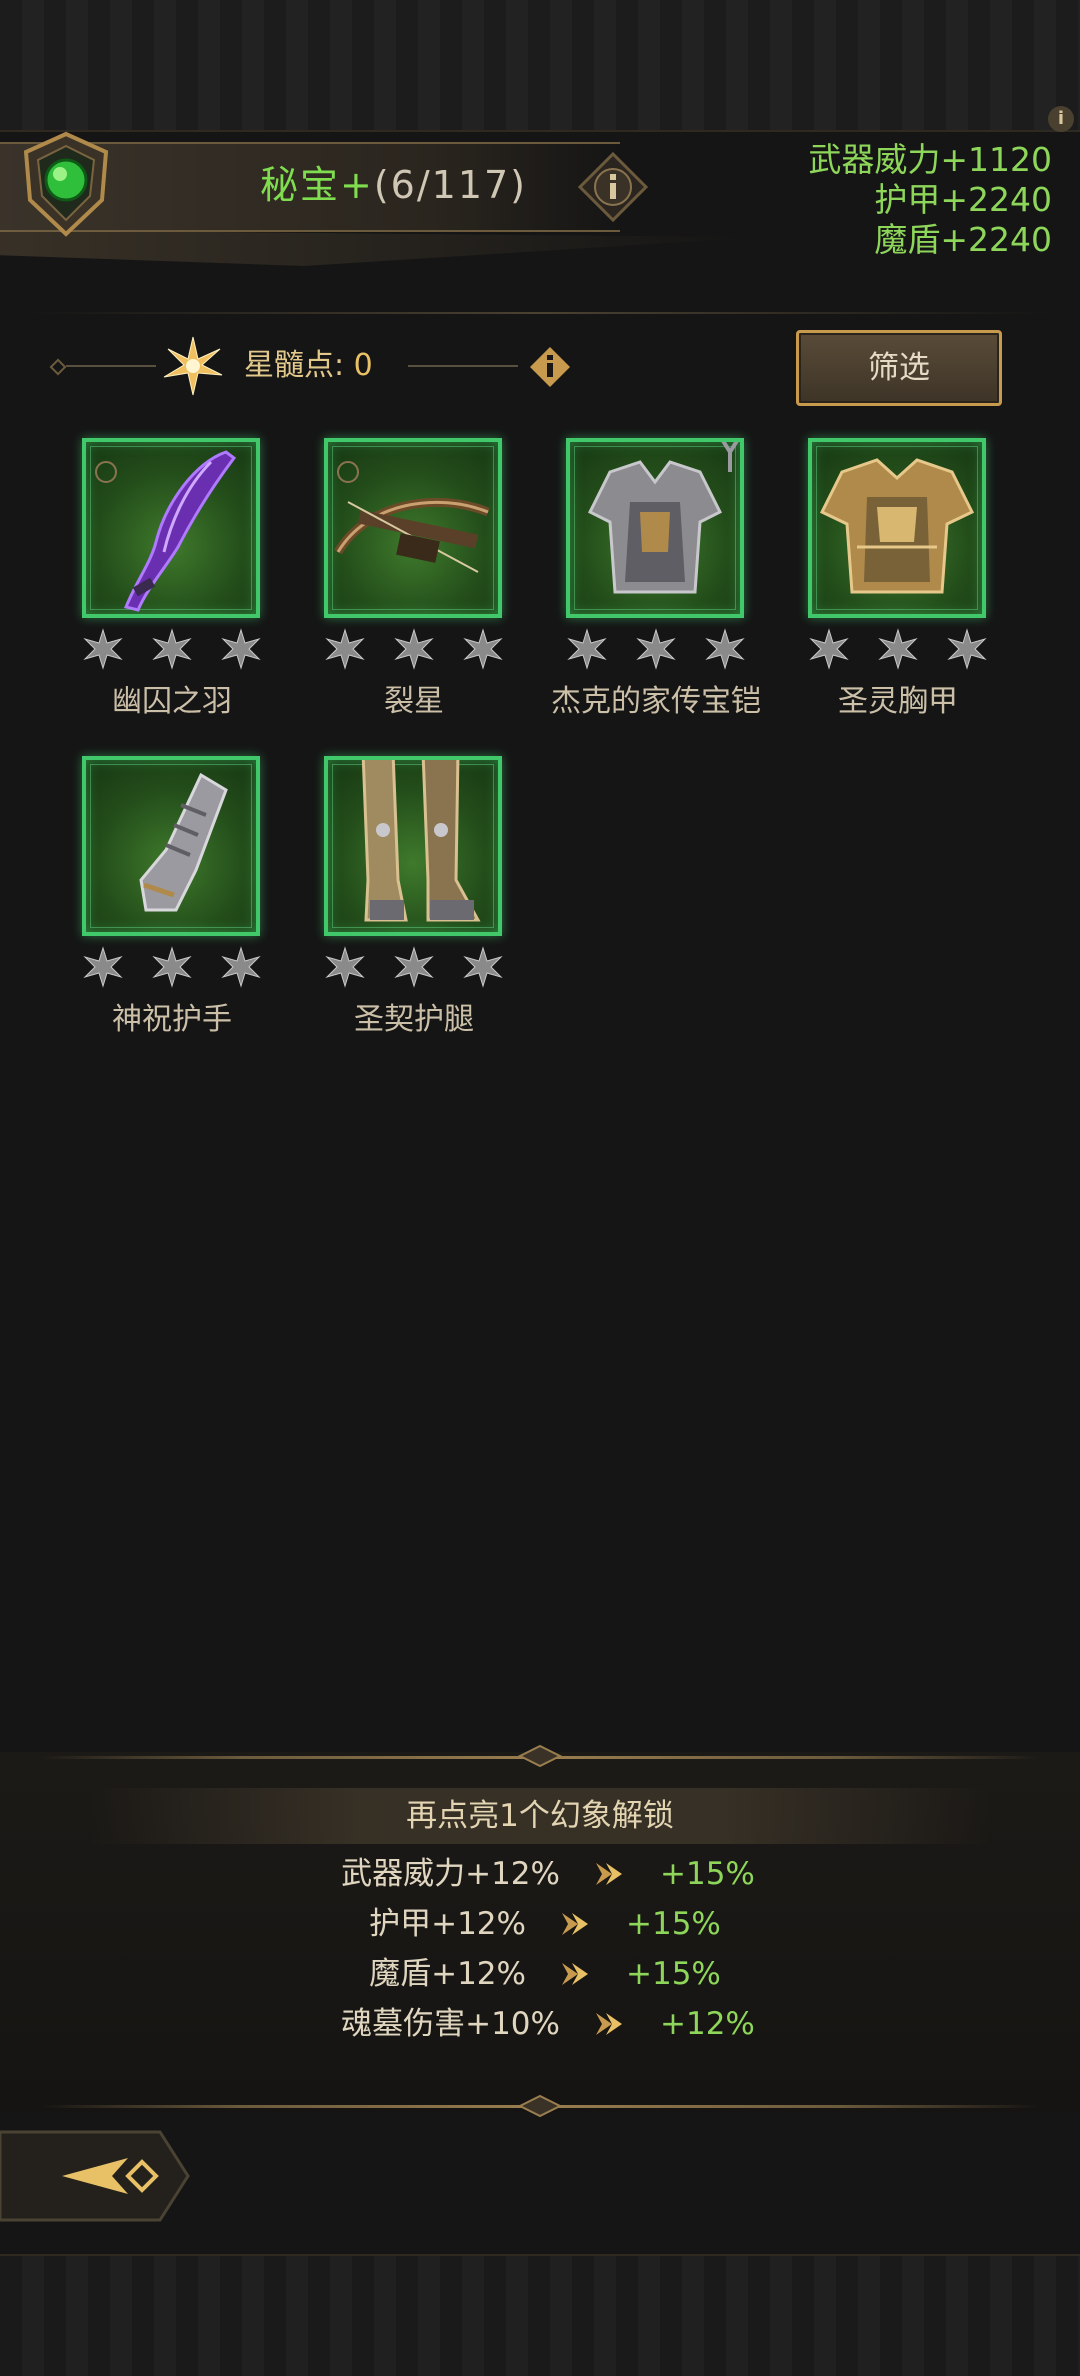 This screenshot has width=1080, height=2376. What do you see at coordinates (540, 66) in the screenshot?
I see `top-ornament-band` at bounding box center [540, 66].